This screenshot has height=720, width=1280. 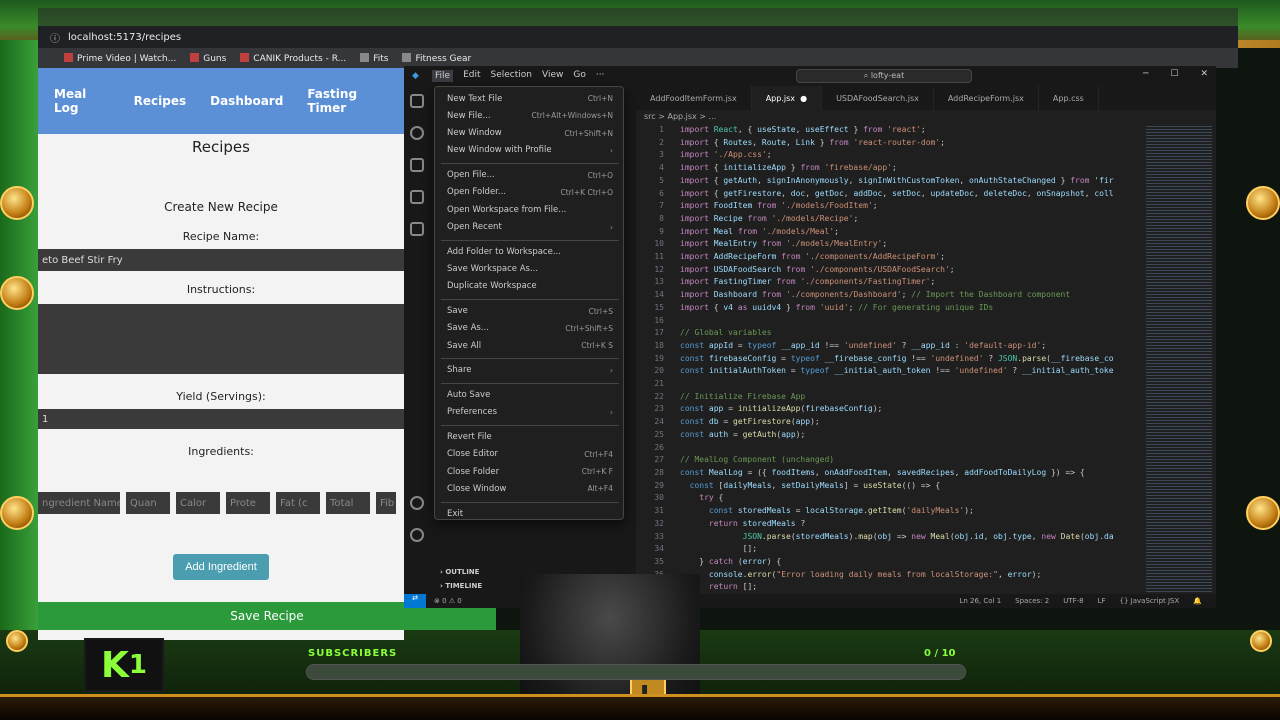 I want to click on code-line: 27 // MealLog Component (unchanged), so click(x=888, y=460).